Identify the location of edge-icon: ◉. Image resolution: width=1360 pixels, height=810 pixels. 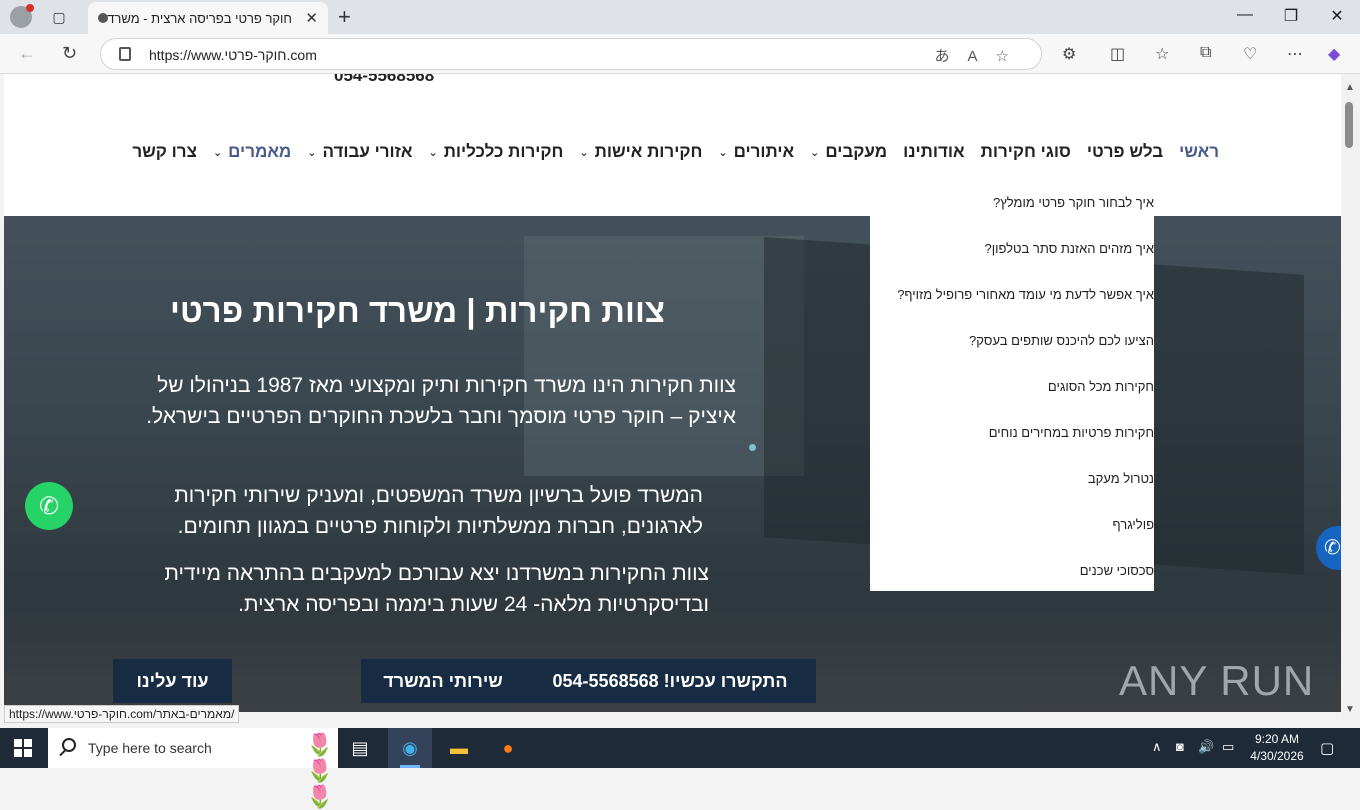
(410, 748).